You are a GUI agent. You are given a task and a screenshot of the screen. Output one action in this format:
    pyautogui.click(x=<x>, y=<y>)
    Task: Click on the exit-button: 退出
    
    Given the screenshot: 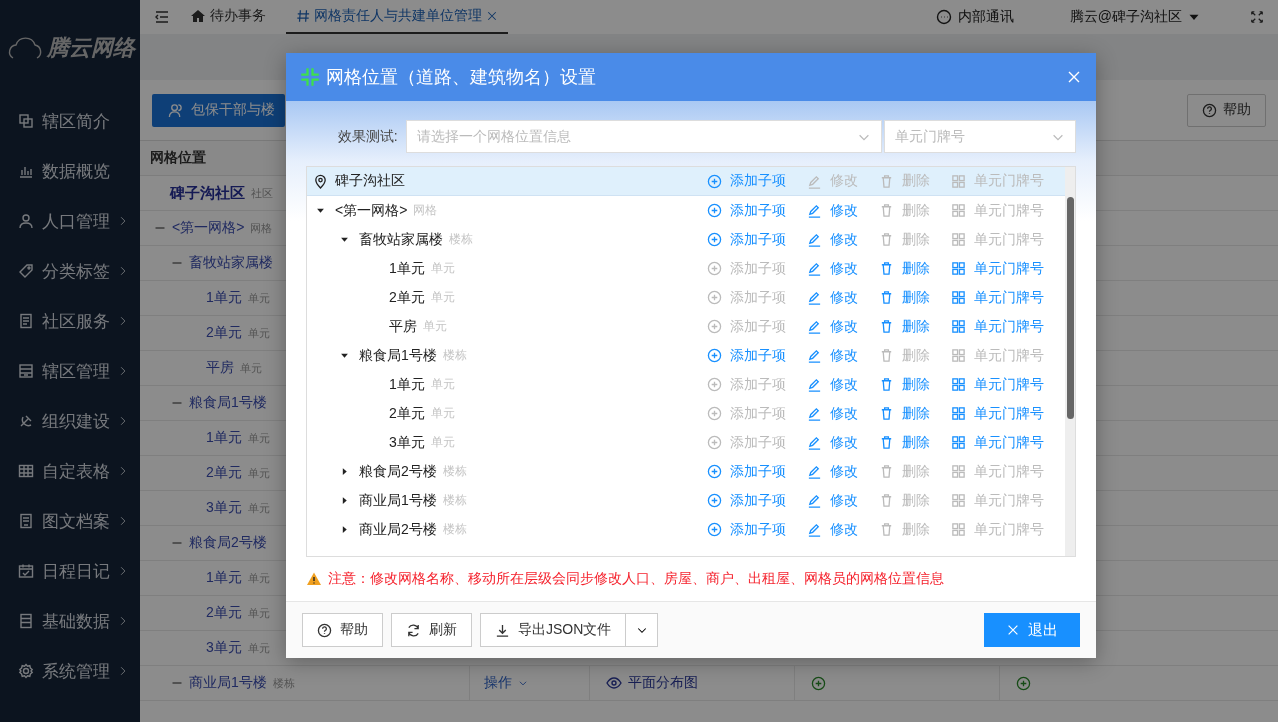 What is the action you would take?
    pyautogui.click(x=1032, y=630)
    